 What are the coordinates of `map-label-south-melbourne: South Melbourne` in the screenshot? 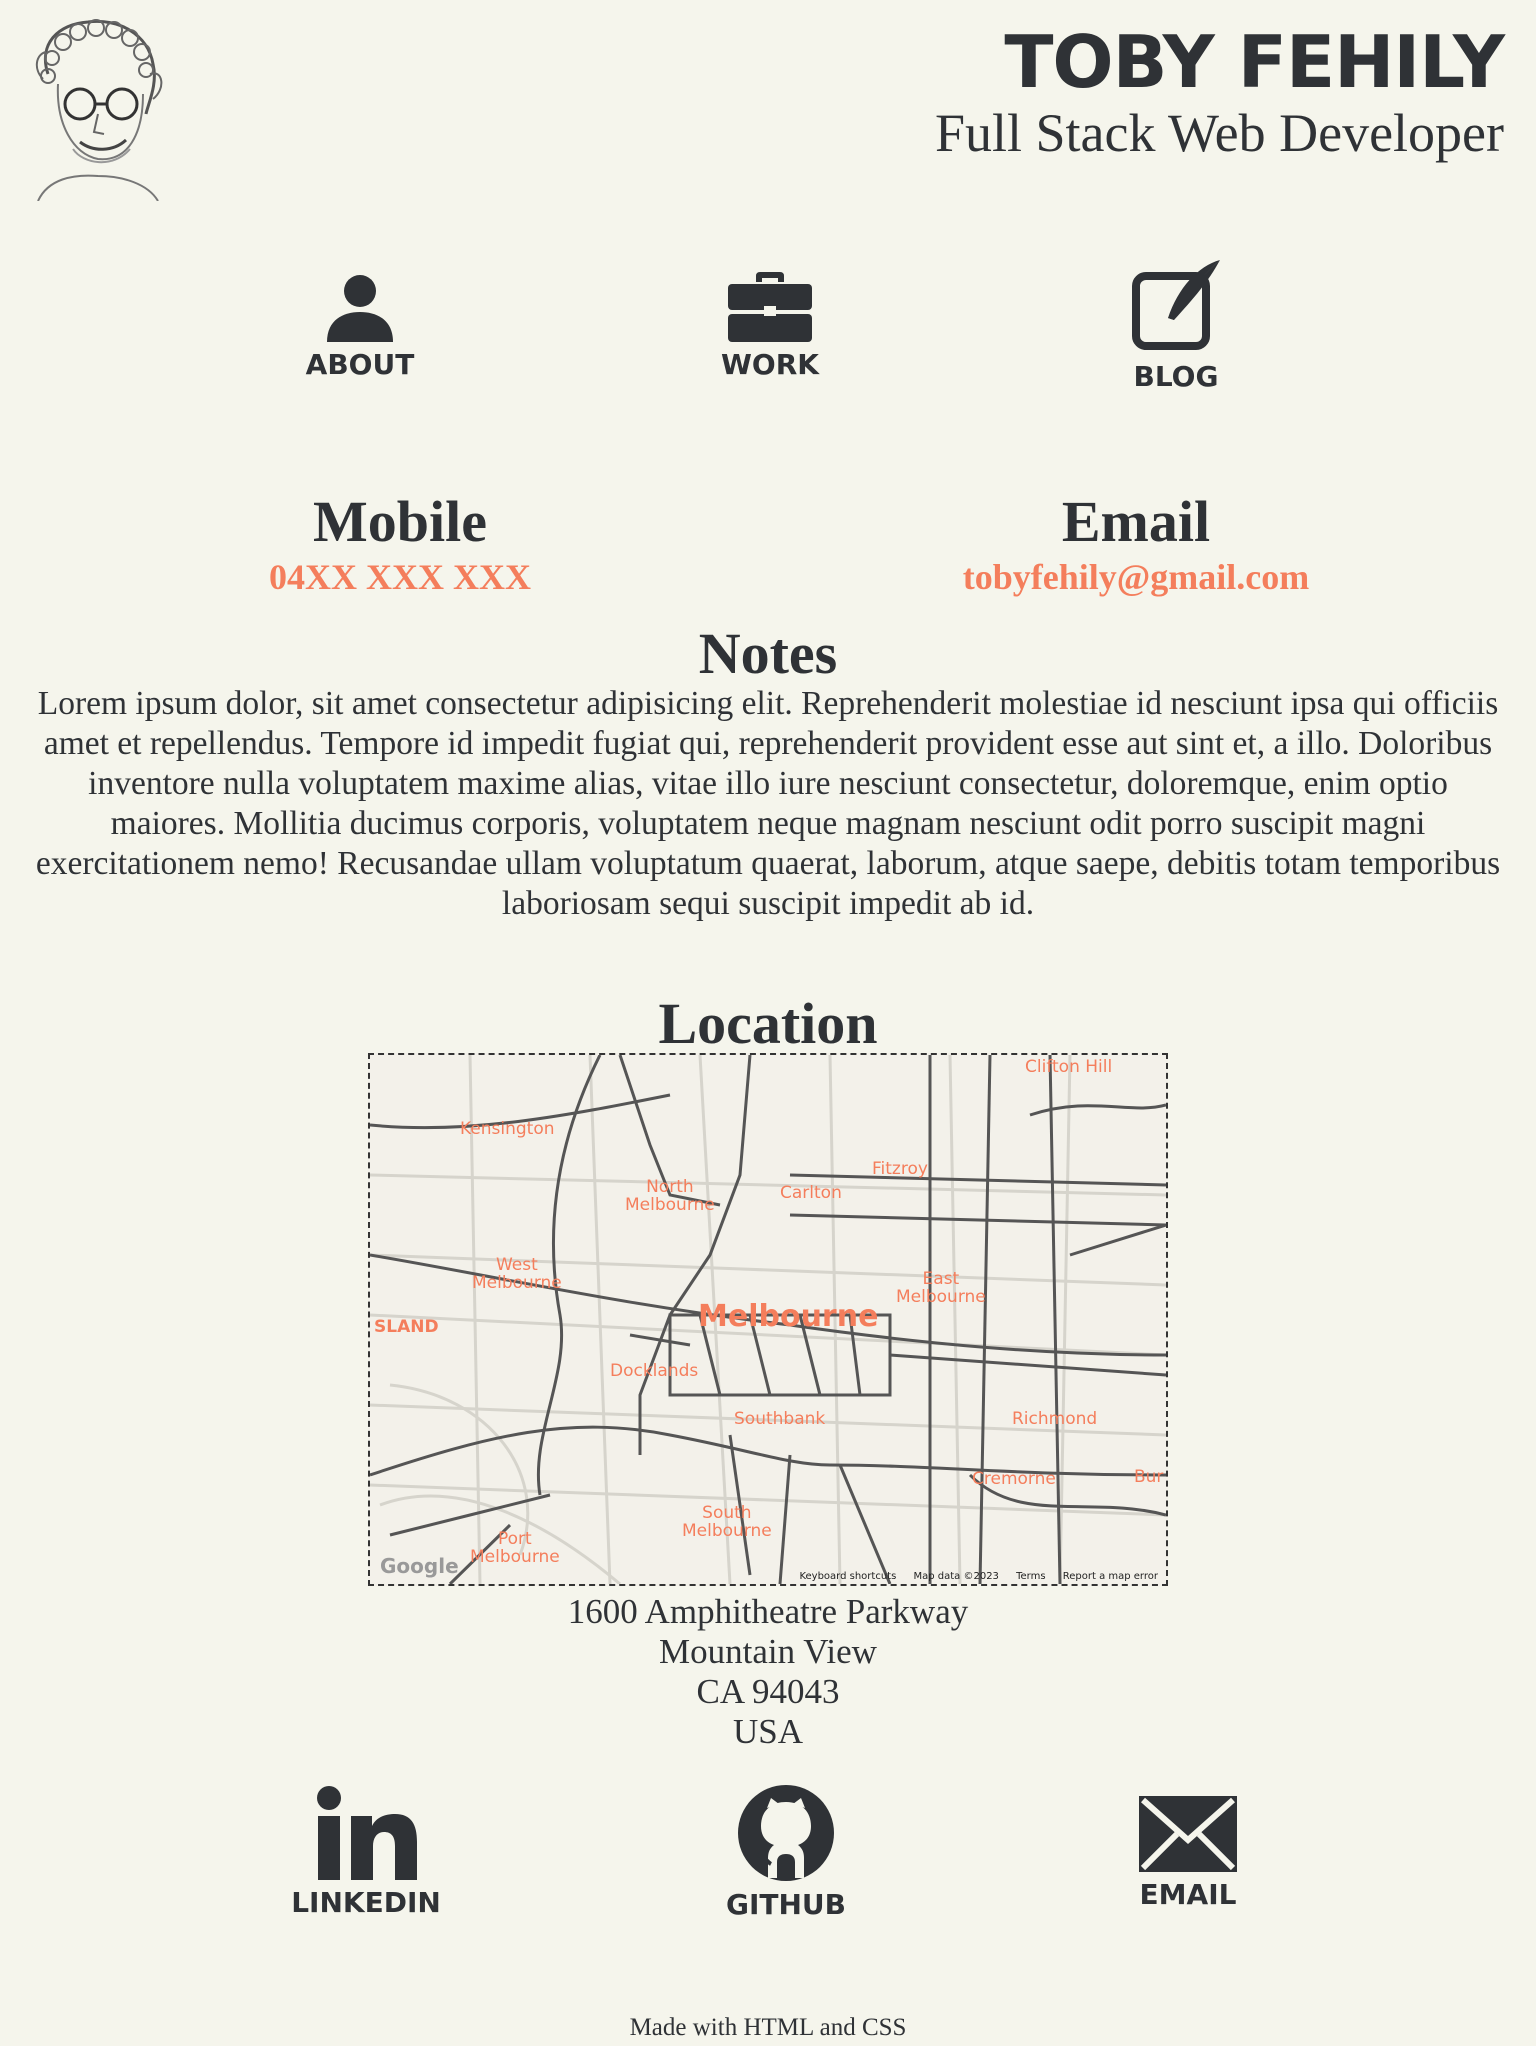 It's located at (727, 1522).